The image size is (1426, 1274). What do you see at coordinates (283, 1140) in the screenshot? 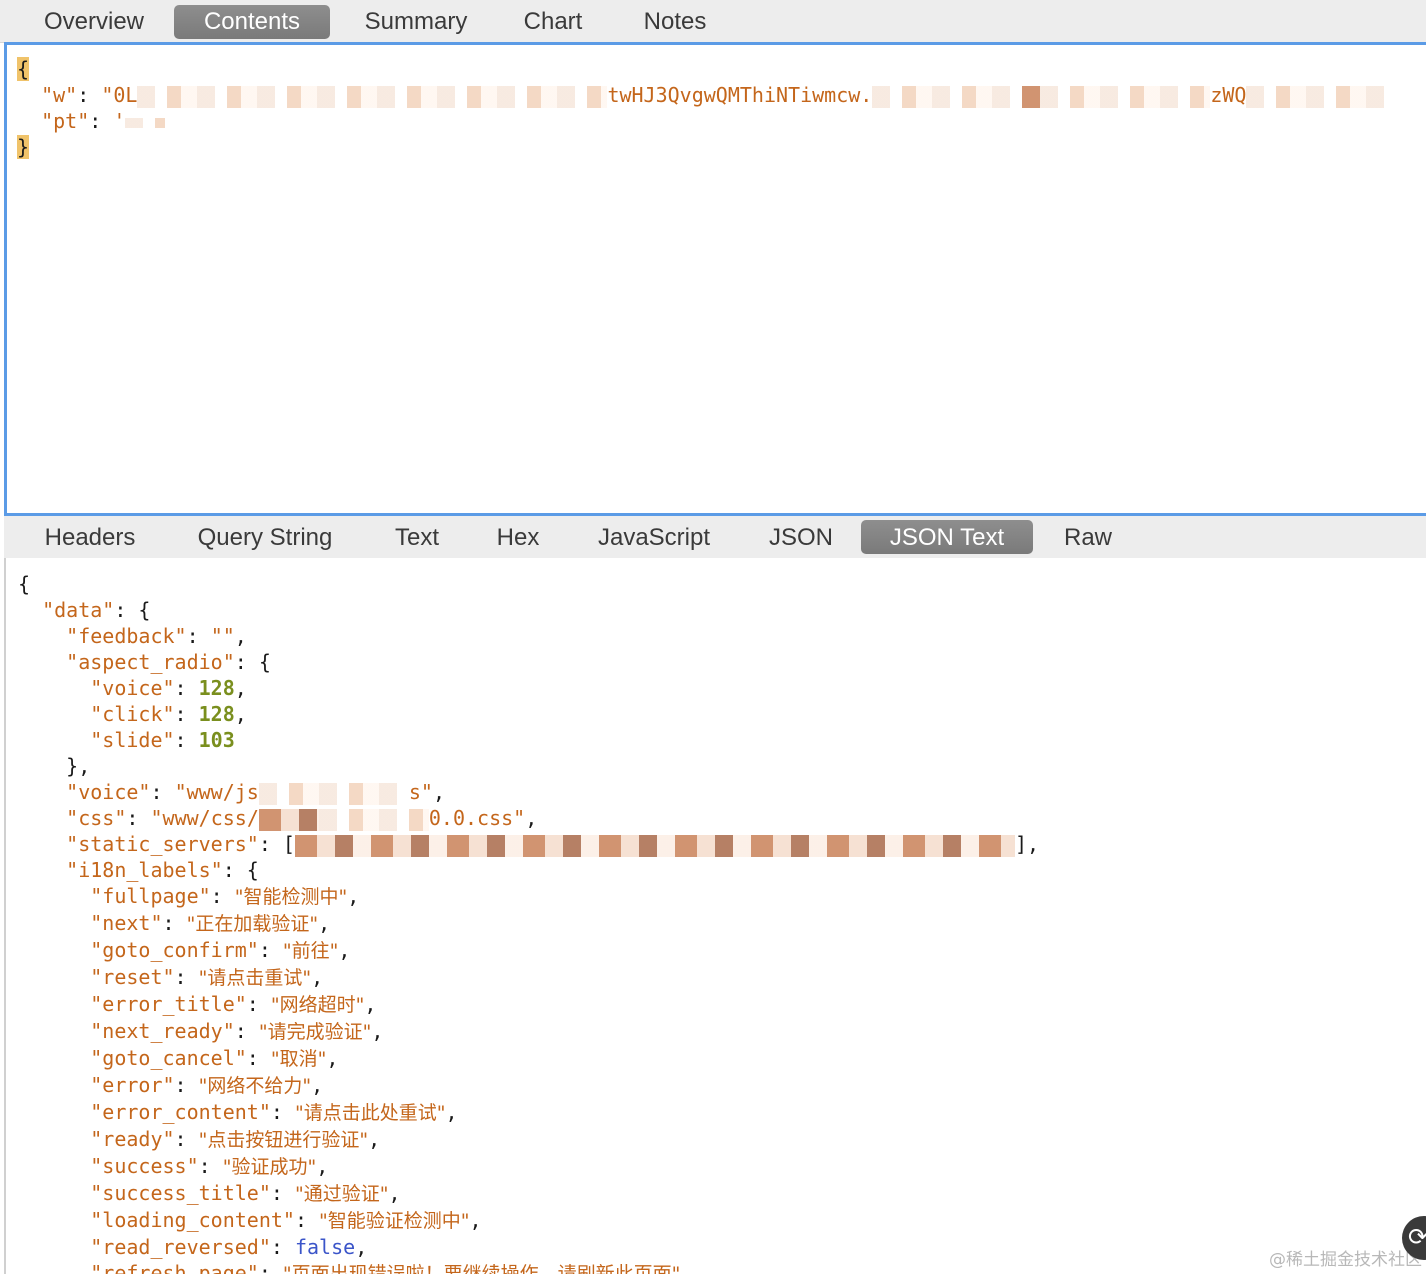
I see `json-value: "点击按钮进行验证"` at bounding box center [283, 1140].